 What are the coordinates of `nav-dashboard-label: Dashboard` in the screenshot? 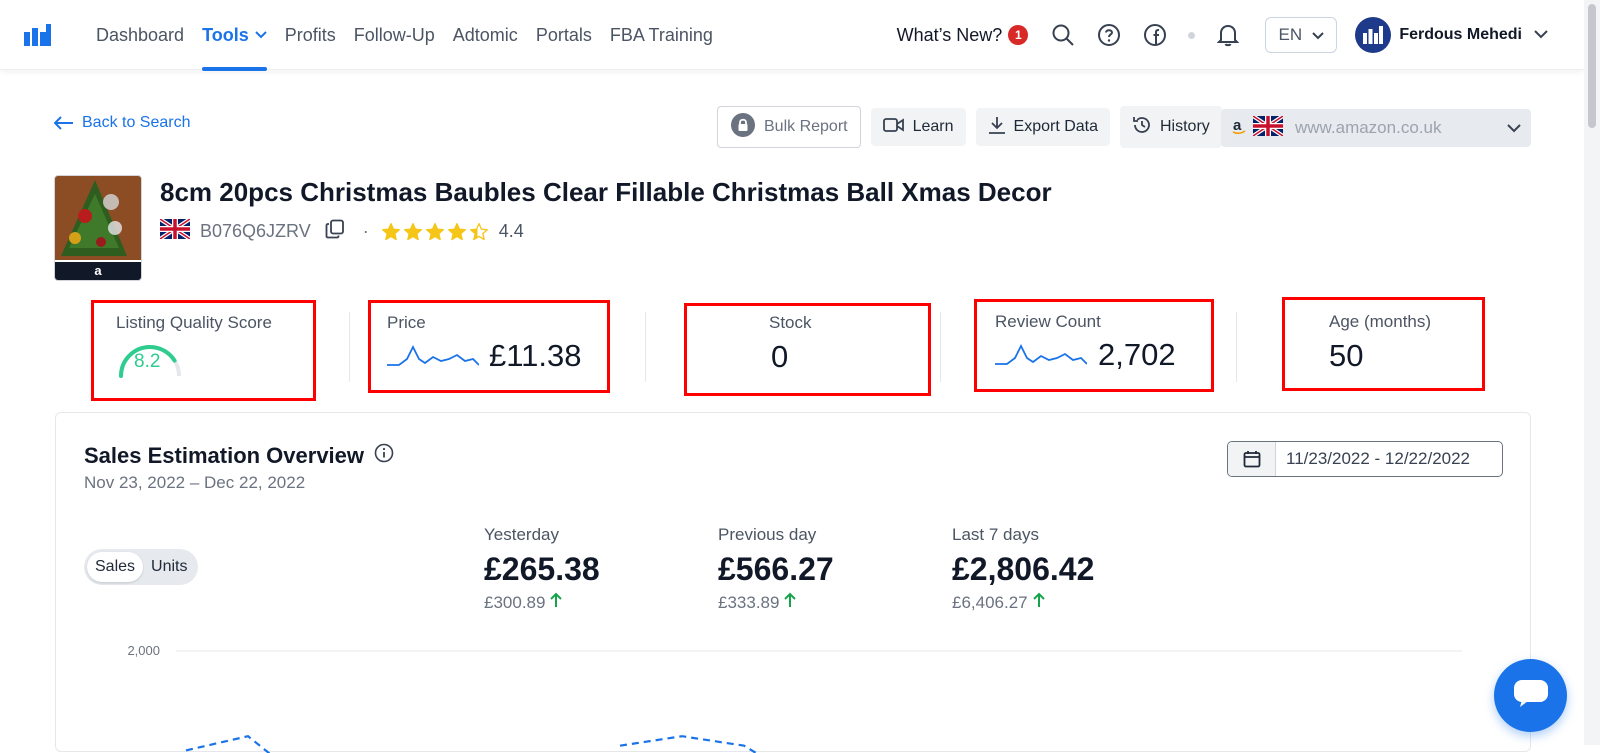 It's located at (140, 34).